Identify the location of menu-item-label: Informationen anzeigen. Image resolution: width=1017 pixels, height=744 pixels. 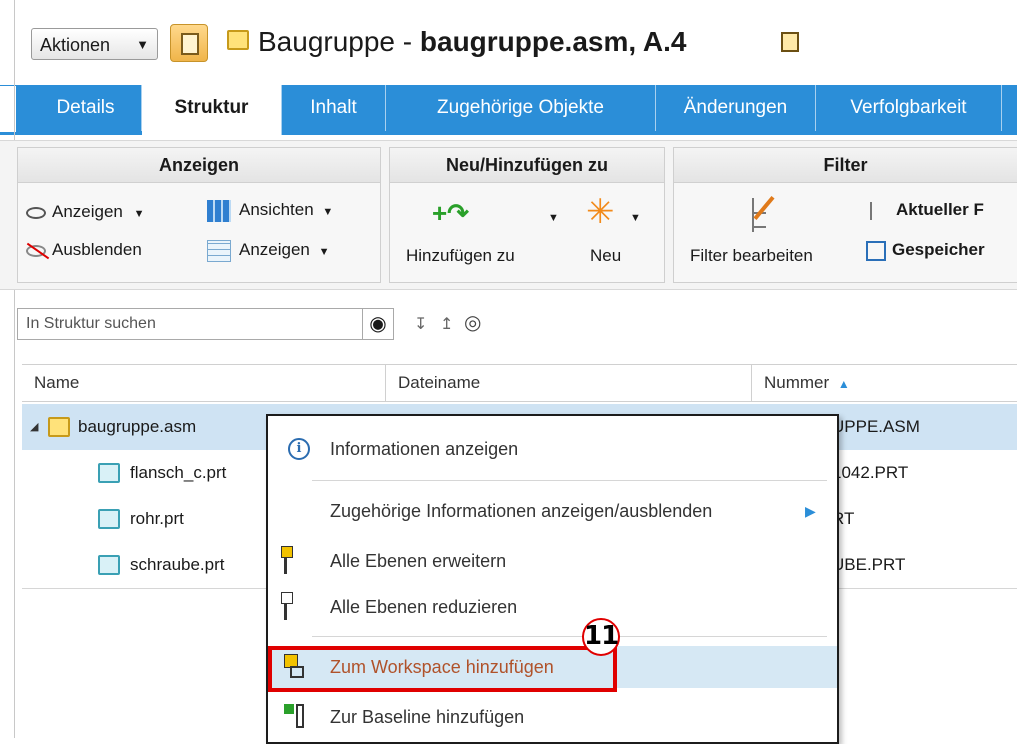
(424, 449).